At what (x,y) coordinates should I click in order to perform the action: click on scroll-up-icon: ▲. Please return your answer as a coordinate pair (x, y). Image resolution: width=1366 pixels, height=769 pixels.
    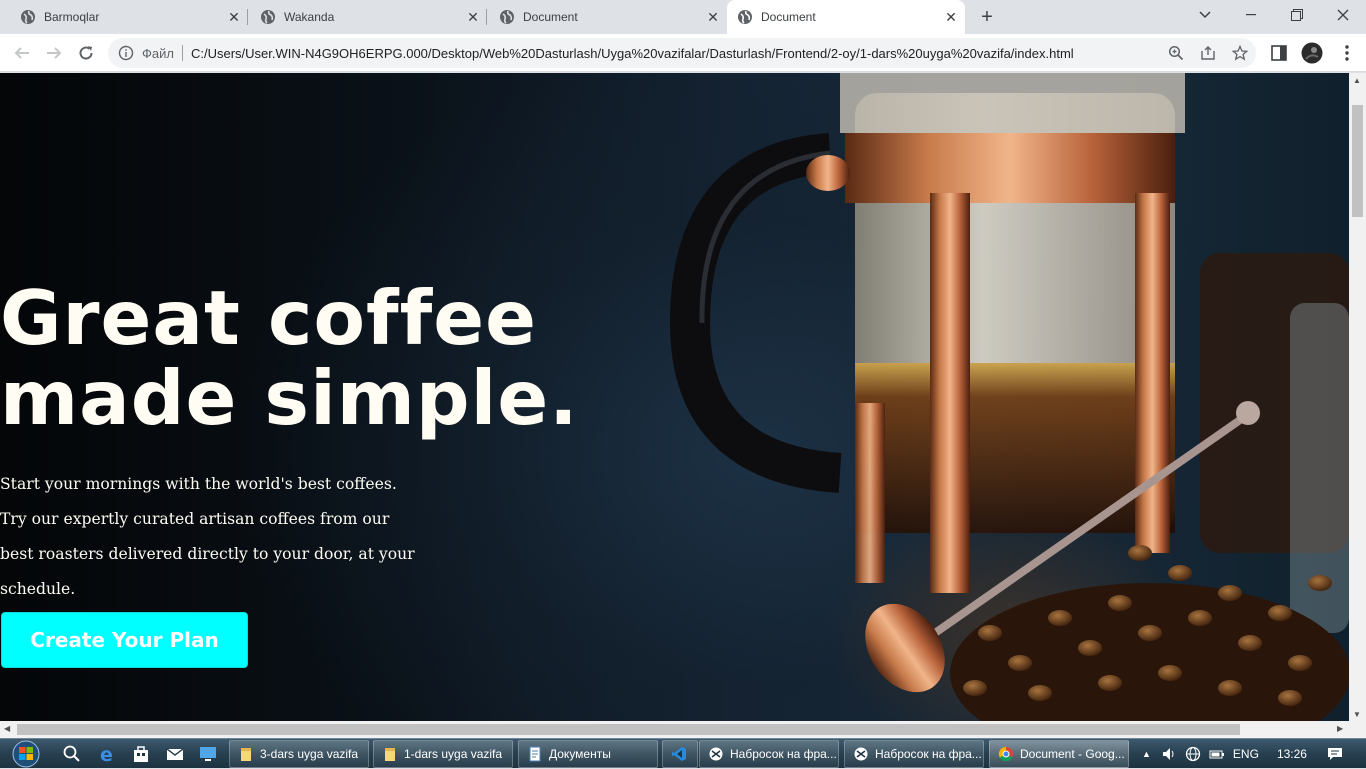
    Looking at the image, I should click on (1357, 80).